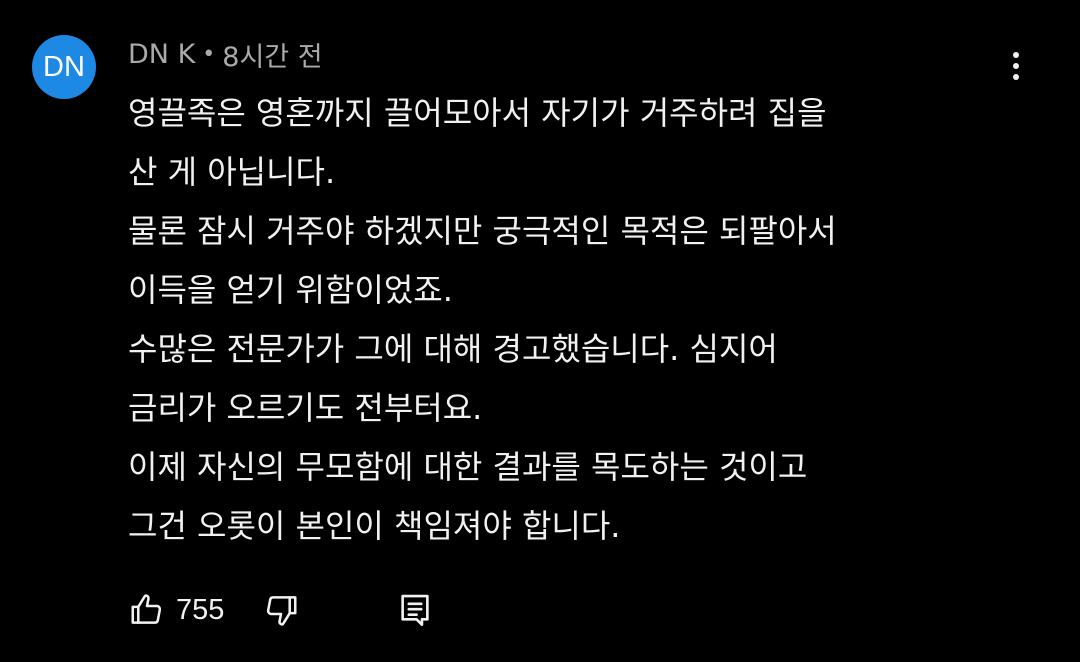  What do you see at coordinates (272, 54) in the screenshot?
I see `timestamp: 8시간 전` at bounding box center [272, 54].